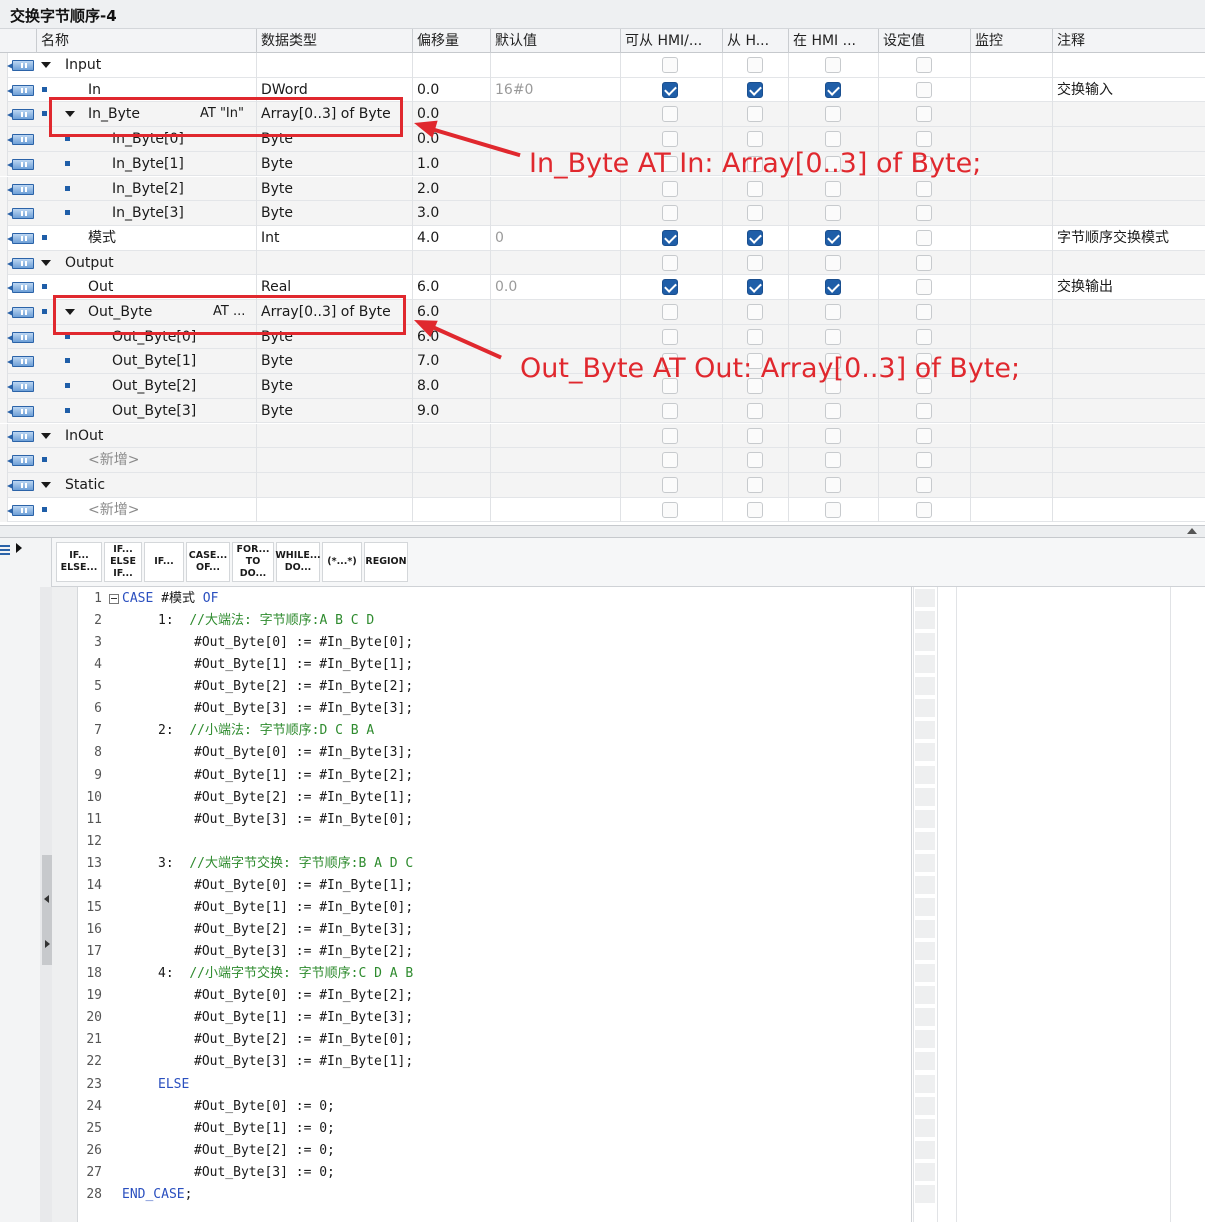 Image resolution: width=1205 pixels, height=1222 pixels. Describe the element at coordinates (495, 864) in the screenshot. I see `code-line: 13 3: //大端字节交换: 字节顺序:B A D C` at that location.